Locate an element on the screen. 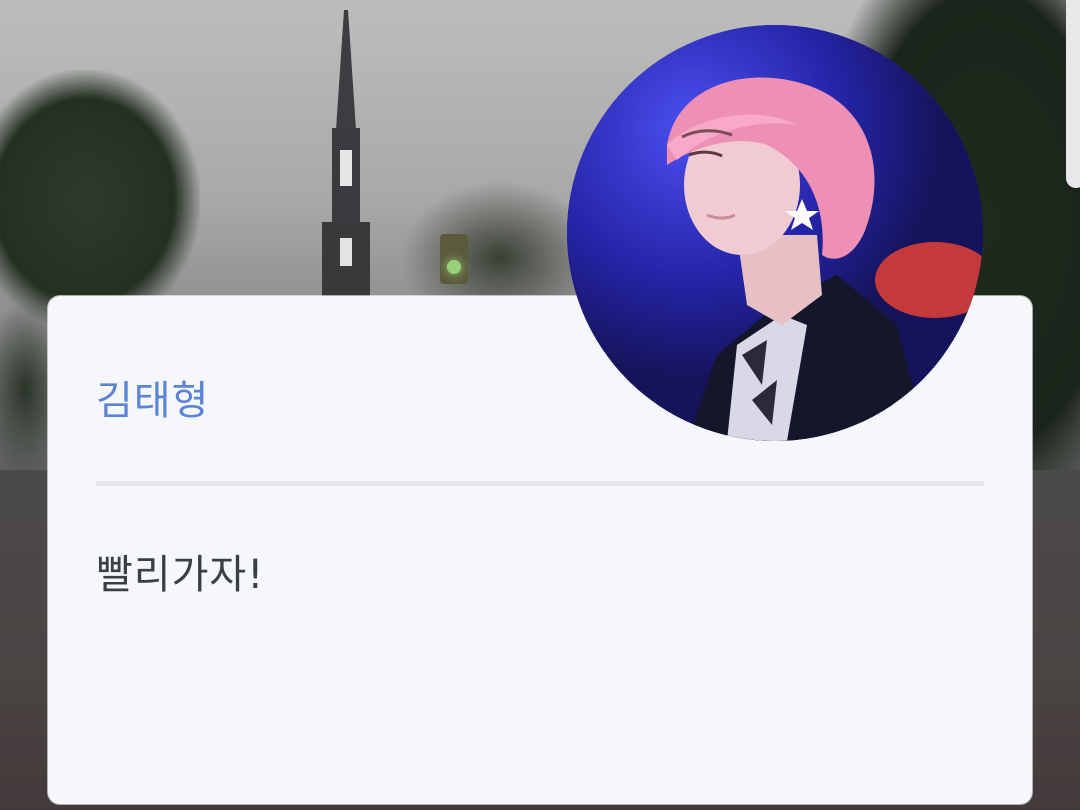 This screenshot has width=1080, height=810. scrollbar-thumb is located at coordinates (1073, 94).